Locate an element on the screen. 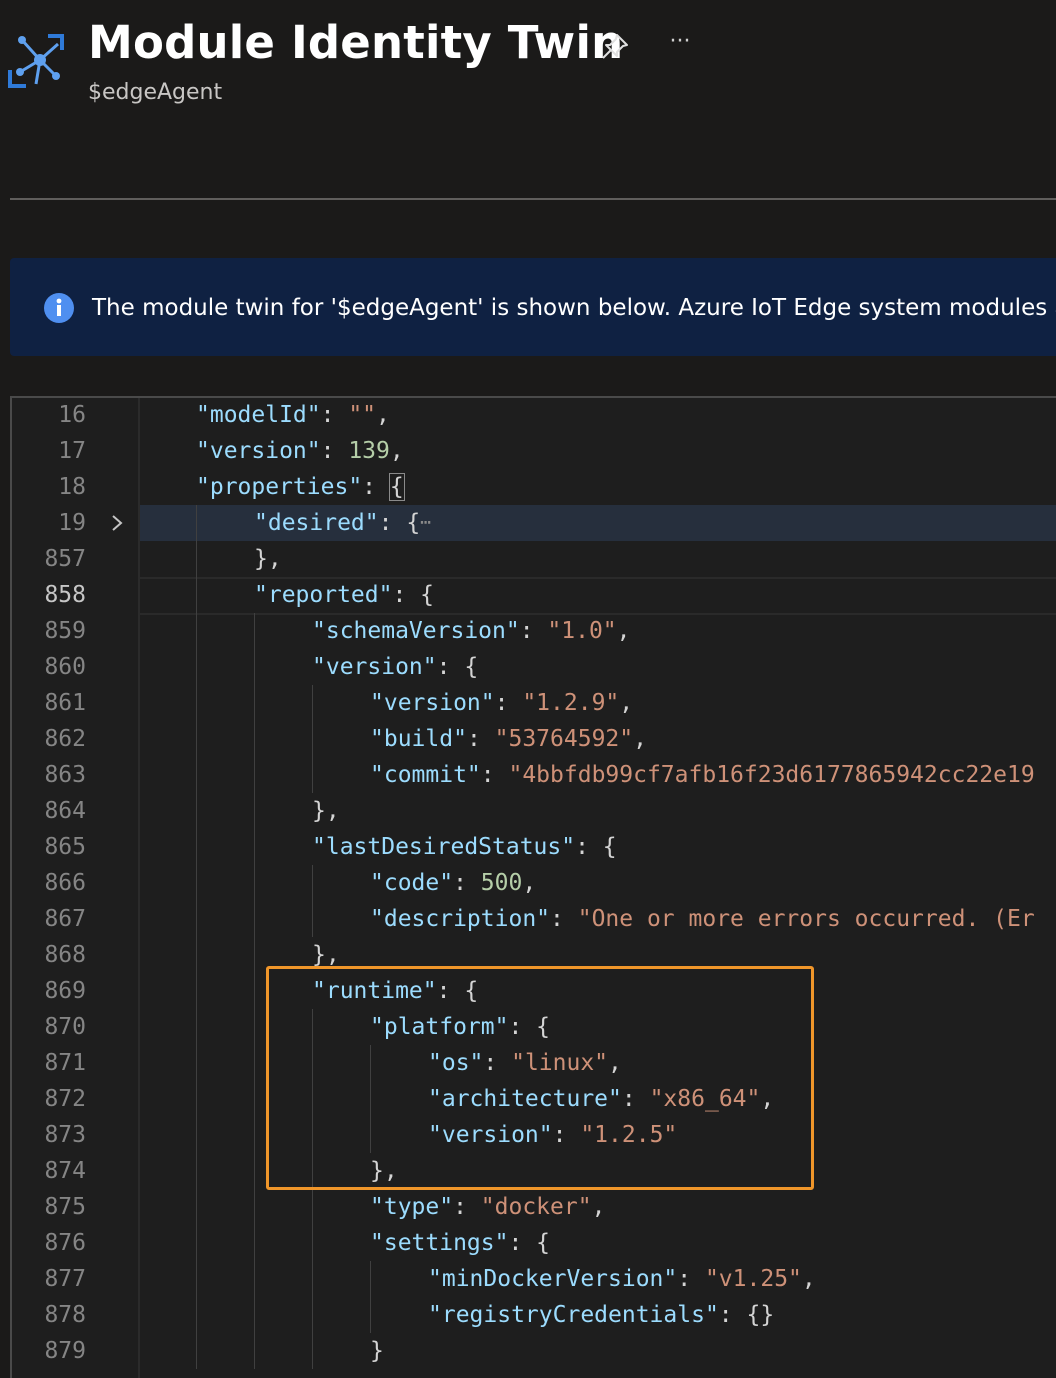 The width and height of the screenshot is (1056, 1378). code-token: "53764592" is located at coordinates (564, 739).